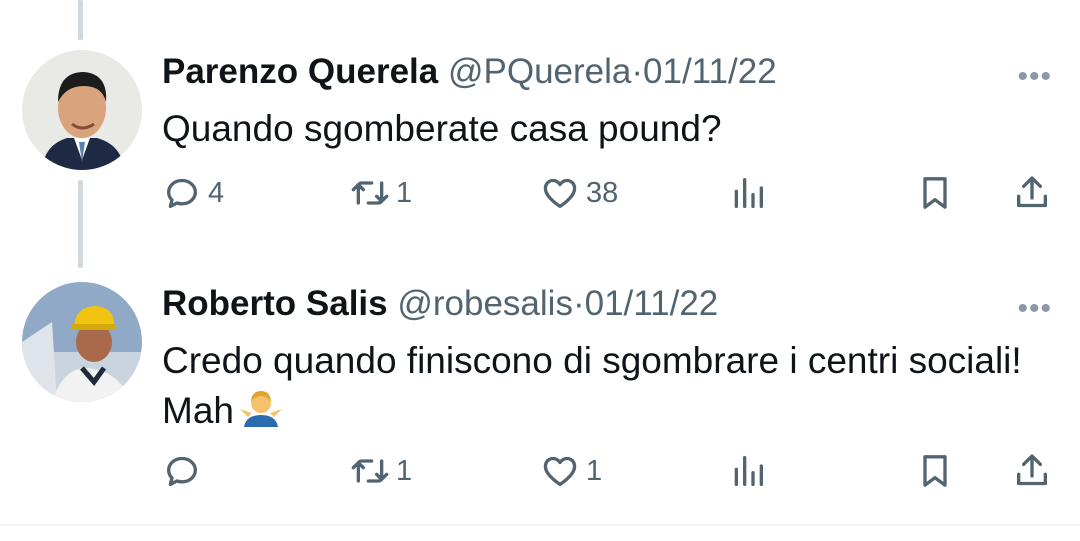 The image size is (1080, 541). What do you see at coordinates (594, 470) in the screenshot?
I see `like-count: 1` at bounding box center [594, 470].